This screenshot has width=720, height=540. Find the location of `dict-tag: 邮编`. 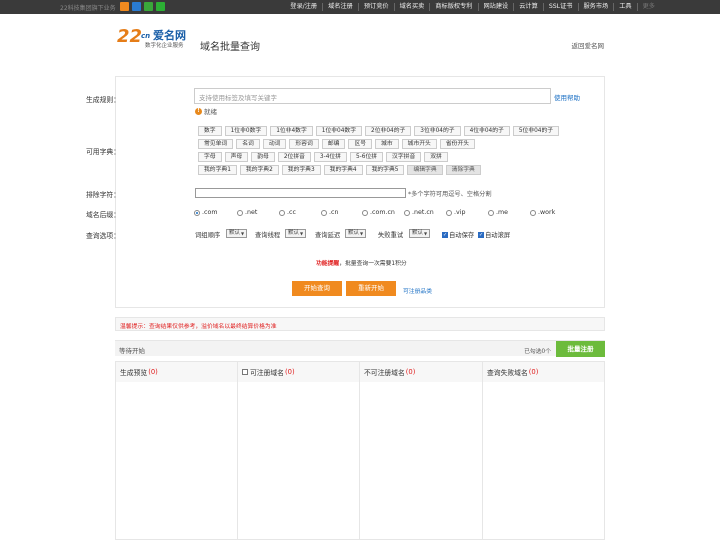

dict-tag: 邮编 is located at coordinates (333, 144).